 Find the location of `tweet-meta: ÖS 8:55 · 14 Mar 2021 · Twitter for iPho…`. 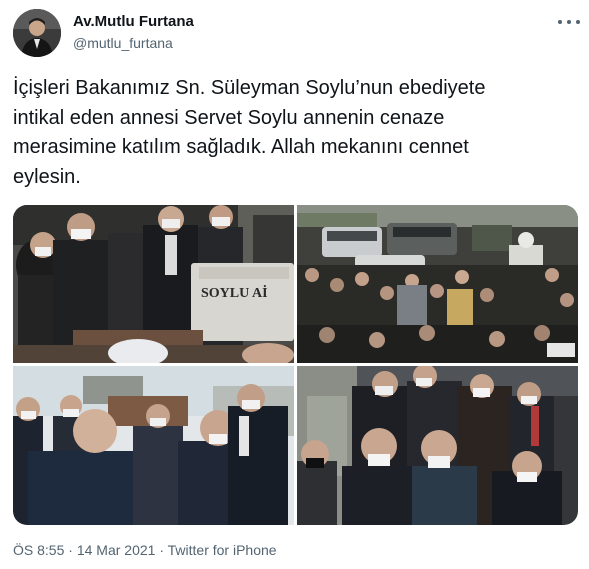

tweet-meta: ÖS 8:55 · 14 Mar 2021 · Twitter for iPho… is located at coordinates (145, 550).